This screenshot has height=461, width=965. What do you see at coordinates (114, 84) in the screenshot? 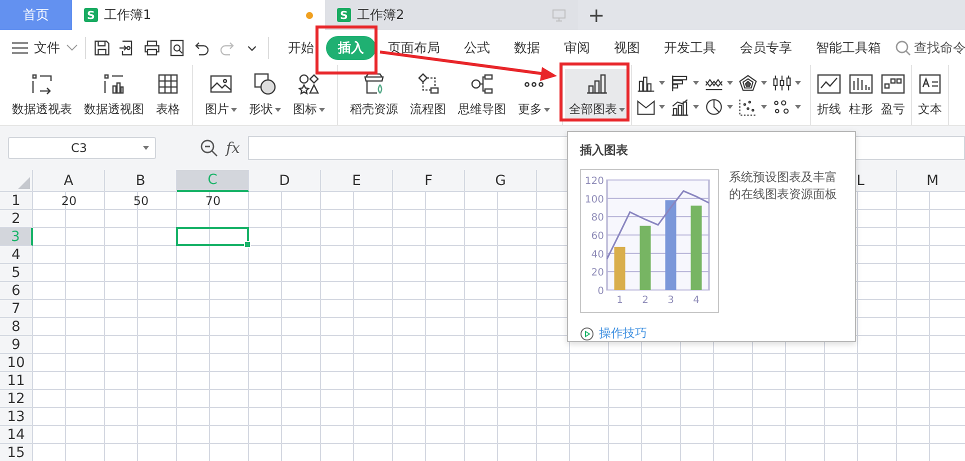
I see `pivot-chart-icon` at bounding box center [114, 84].